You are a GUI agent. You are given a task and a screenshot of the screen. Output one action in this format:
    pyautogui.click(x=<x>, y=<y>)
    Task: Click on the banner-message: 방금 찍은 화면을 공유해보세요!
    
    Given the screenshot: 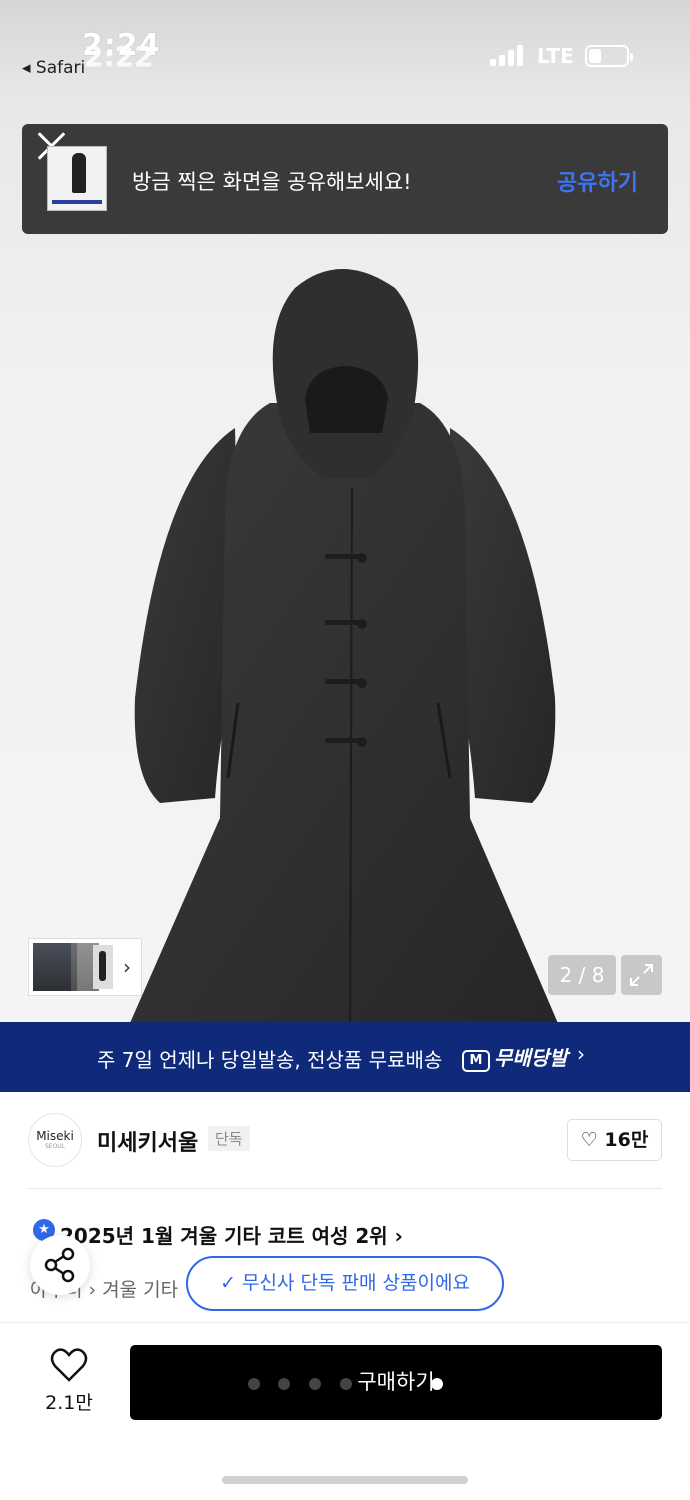 What is the action you would take?
    pyautogui.click(x=272, y=182)
    